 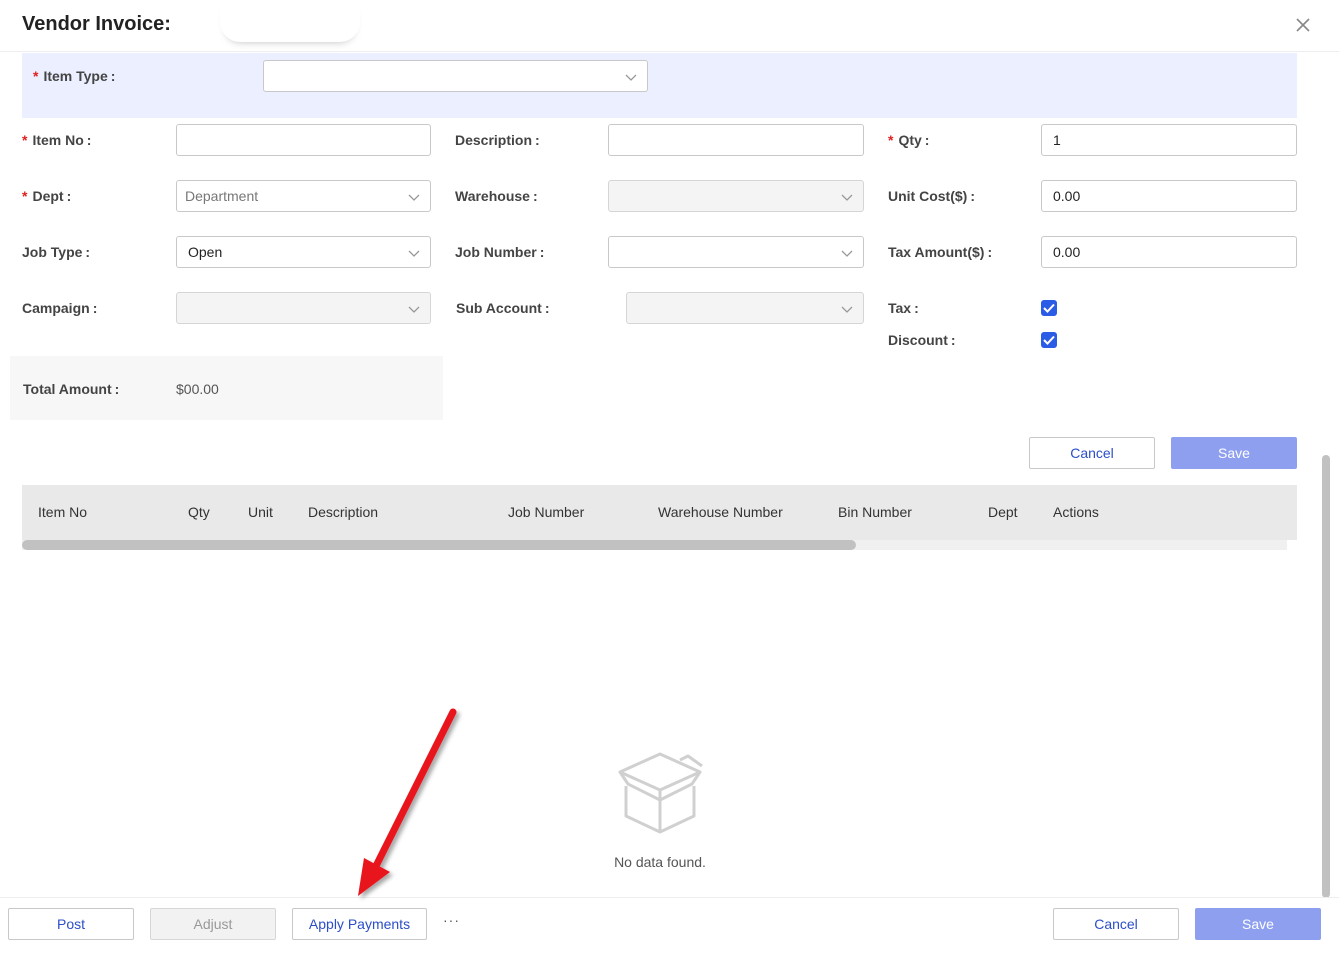 What do you see at coordinates (199, 512) in the screenshot?
I see `column-header: Qty` at bounding box center [199, 512].